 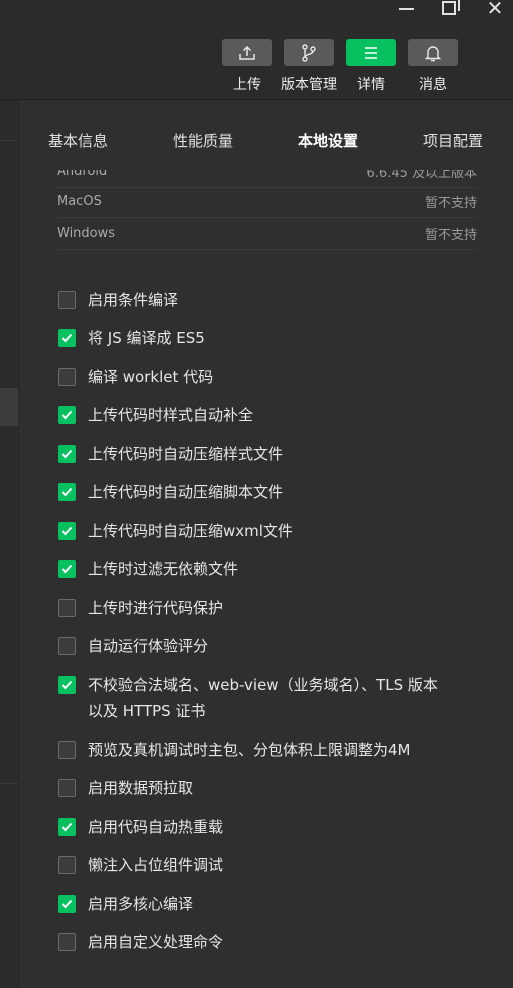 What do you see at coordinates (133, 300) in the screenshot?
I see `setting-label: 启用条件编译` at bounding box center [133, 300].